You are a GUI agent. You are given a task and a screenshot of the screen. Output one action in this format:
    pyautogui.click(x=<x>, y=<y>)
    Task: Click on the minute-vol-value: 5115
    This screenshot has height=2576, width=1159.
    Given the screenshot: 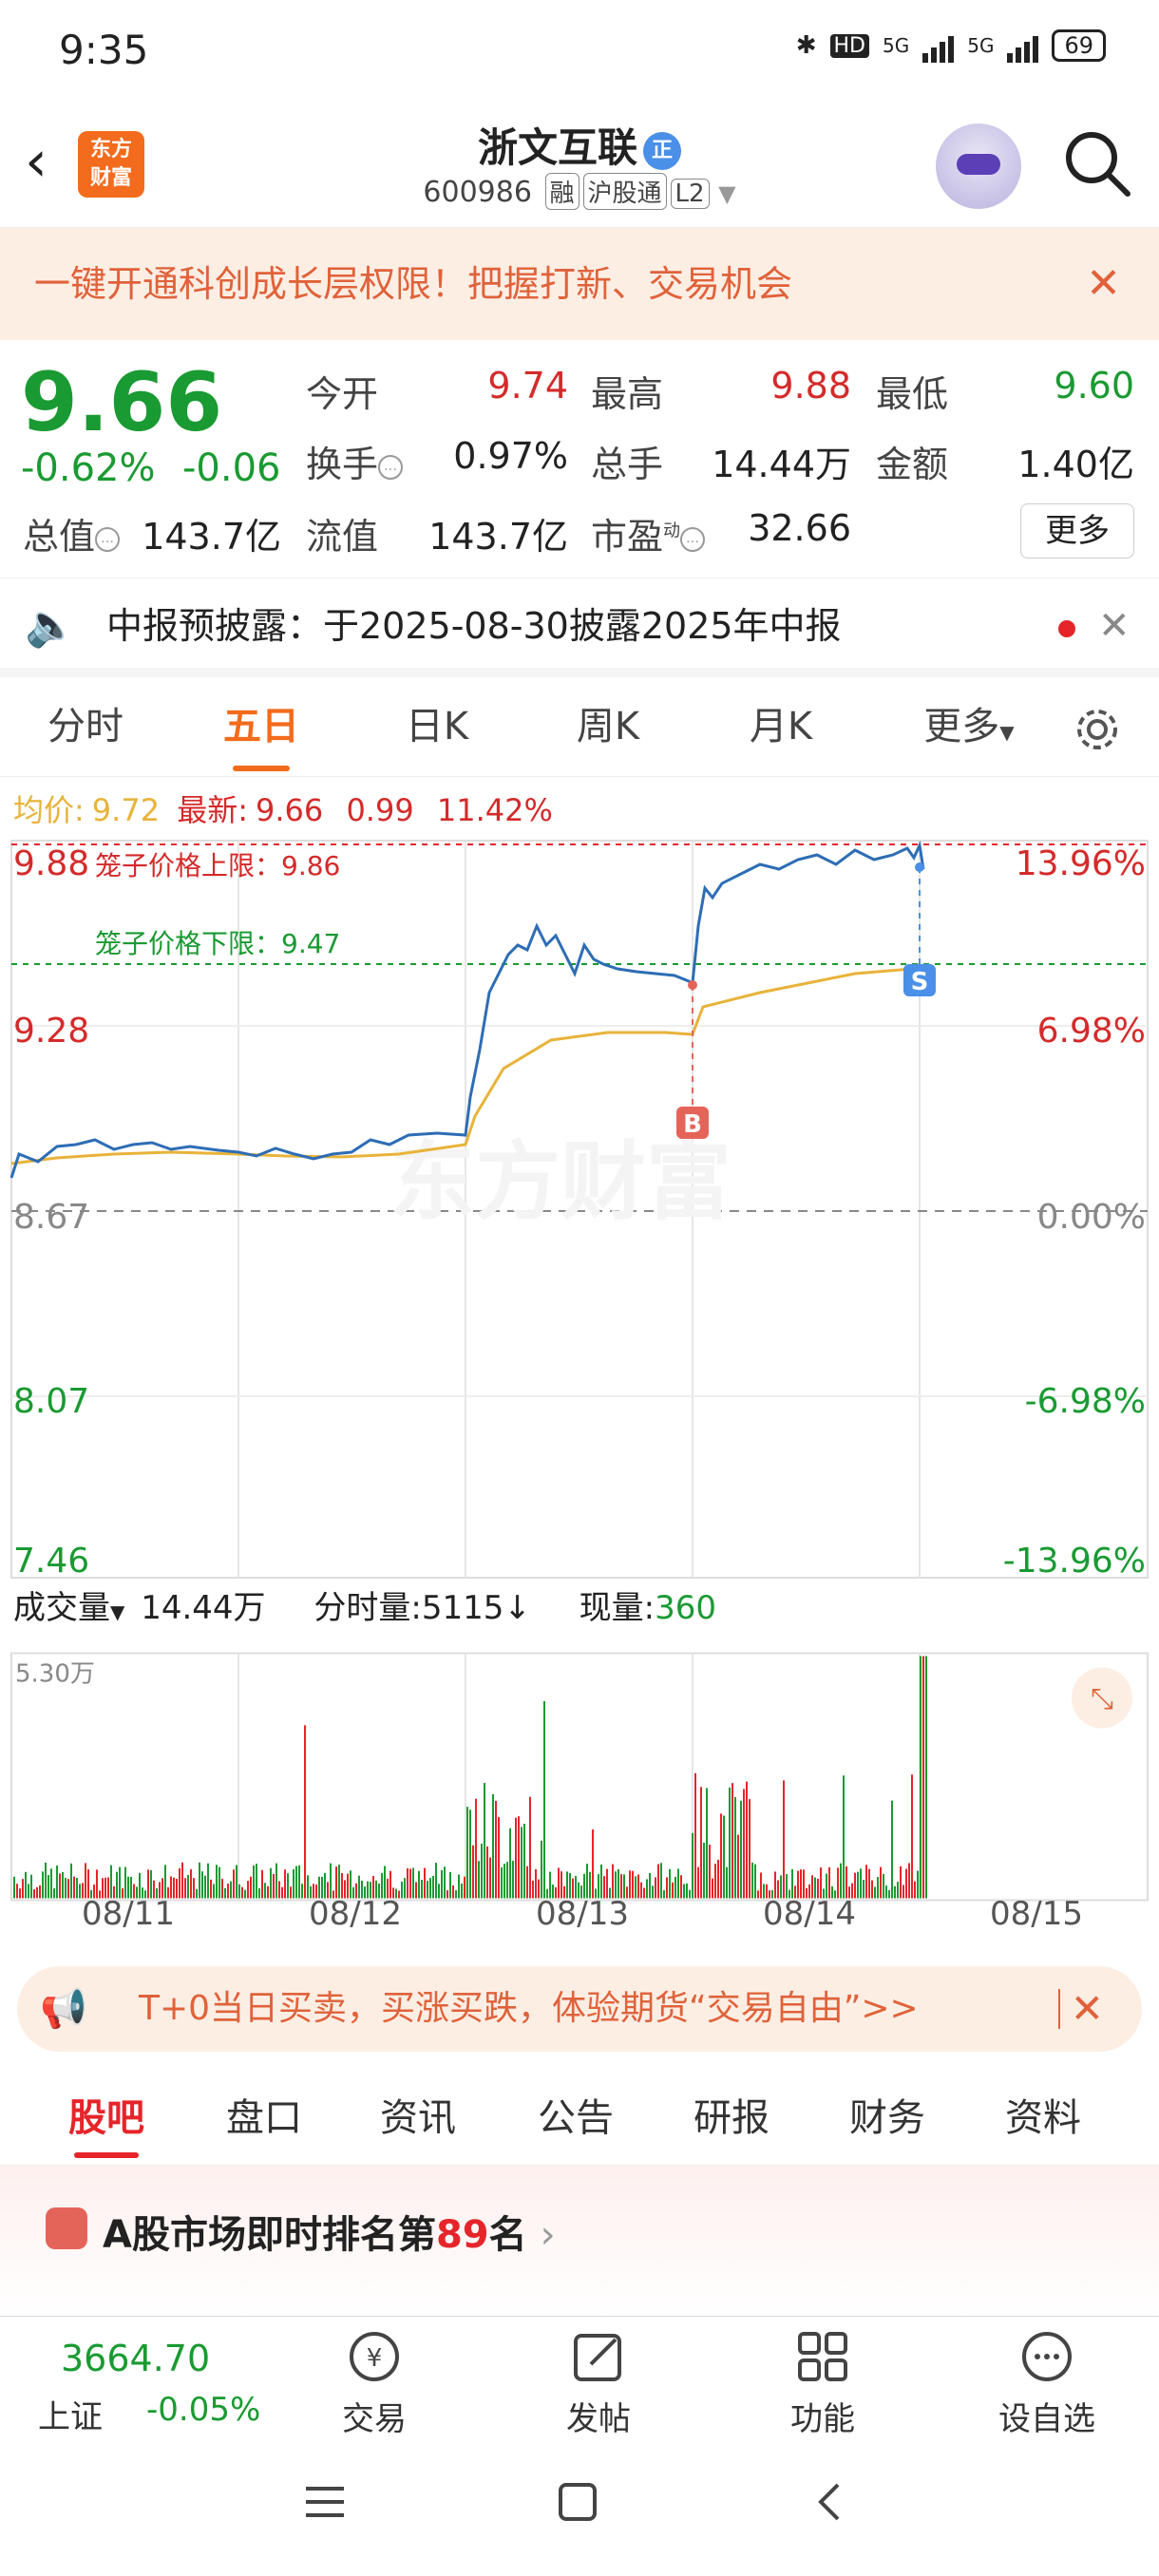 What is the action you would take?
    pyautogui.click(x=462, y=1608)
    